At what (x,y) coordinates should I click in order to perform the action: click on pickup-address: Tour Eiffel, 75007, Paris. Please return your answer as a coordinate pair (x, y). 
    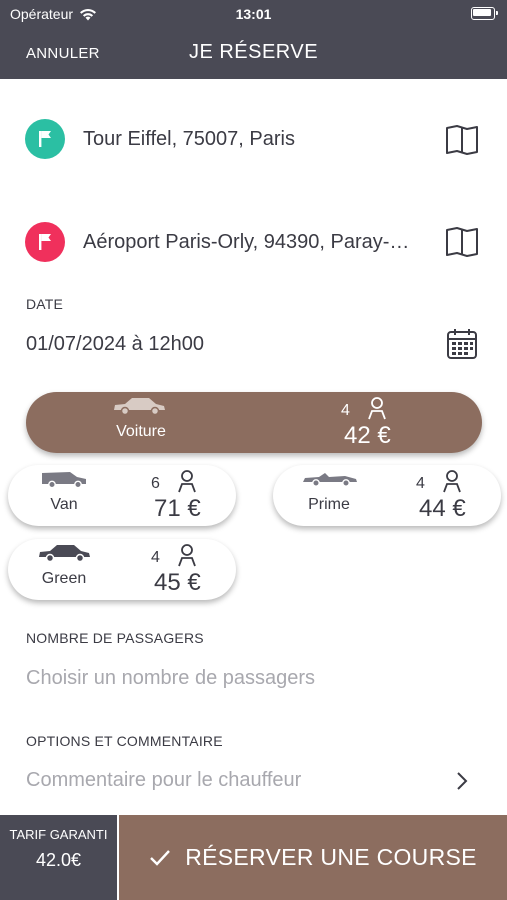
    Looking at the image, I should click on (253, 139).